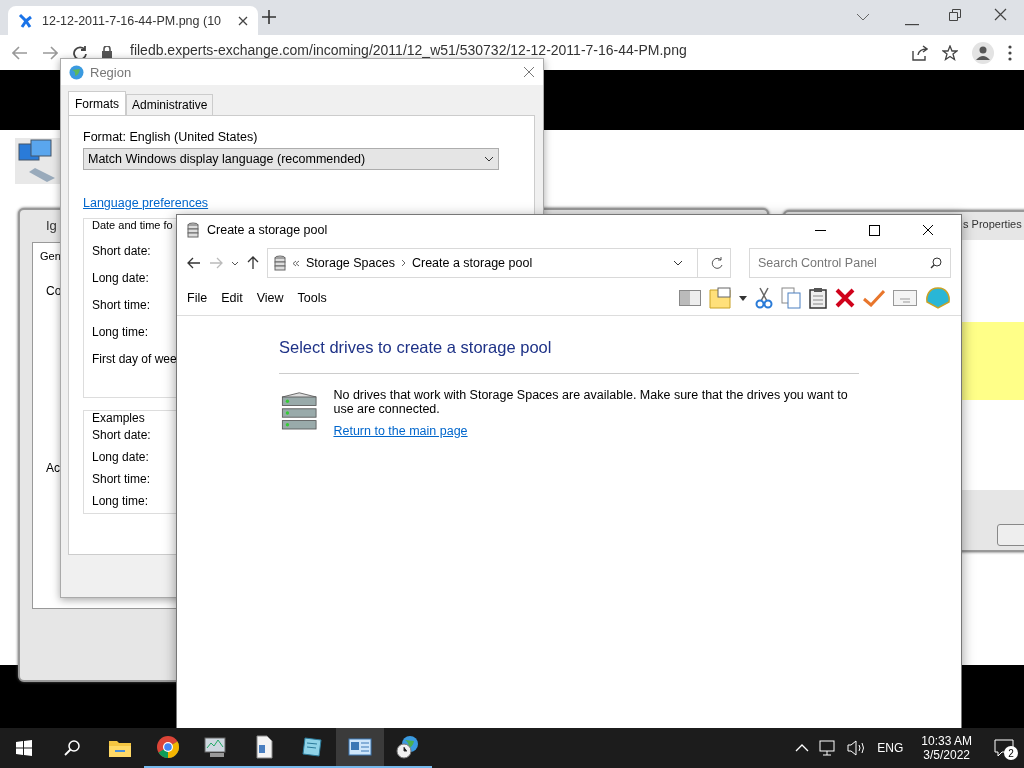 This screenshot has width=1024, height=768. Describe the element at coordinates (350, 263) in the screenshot. I see `breadcrumb-item: Storage Spaces` at that location.